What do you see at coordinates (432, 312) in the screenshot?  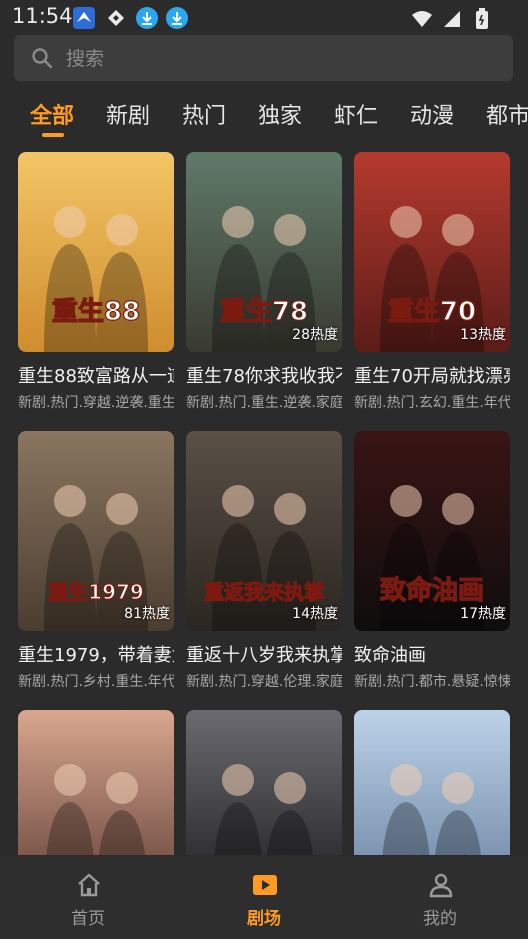 I see `poster-title-art: 重生70` at bounding box center [432, 312].